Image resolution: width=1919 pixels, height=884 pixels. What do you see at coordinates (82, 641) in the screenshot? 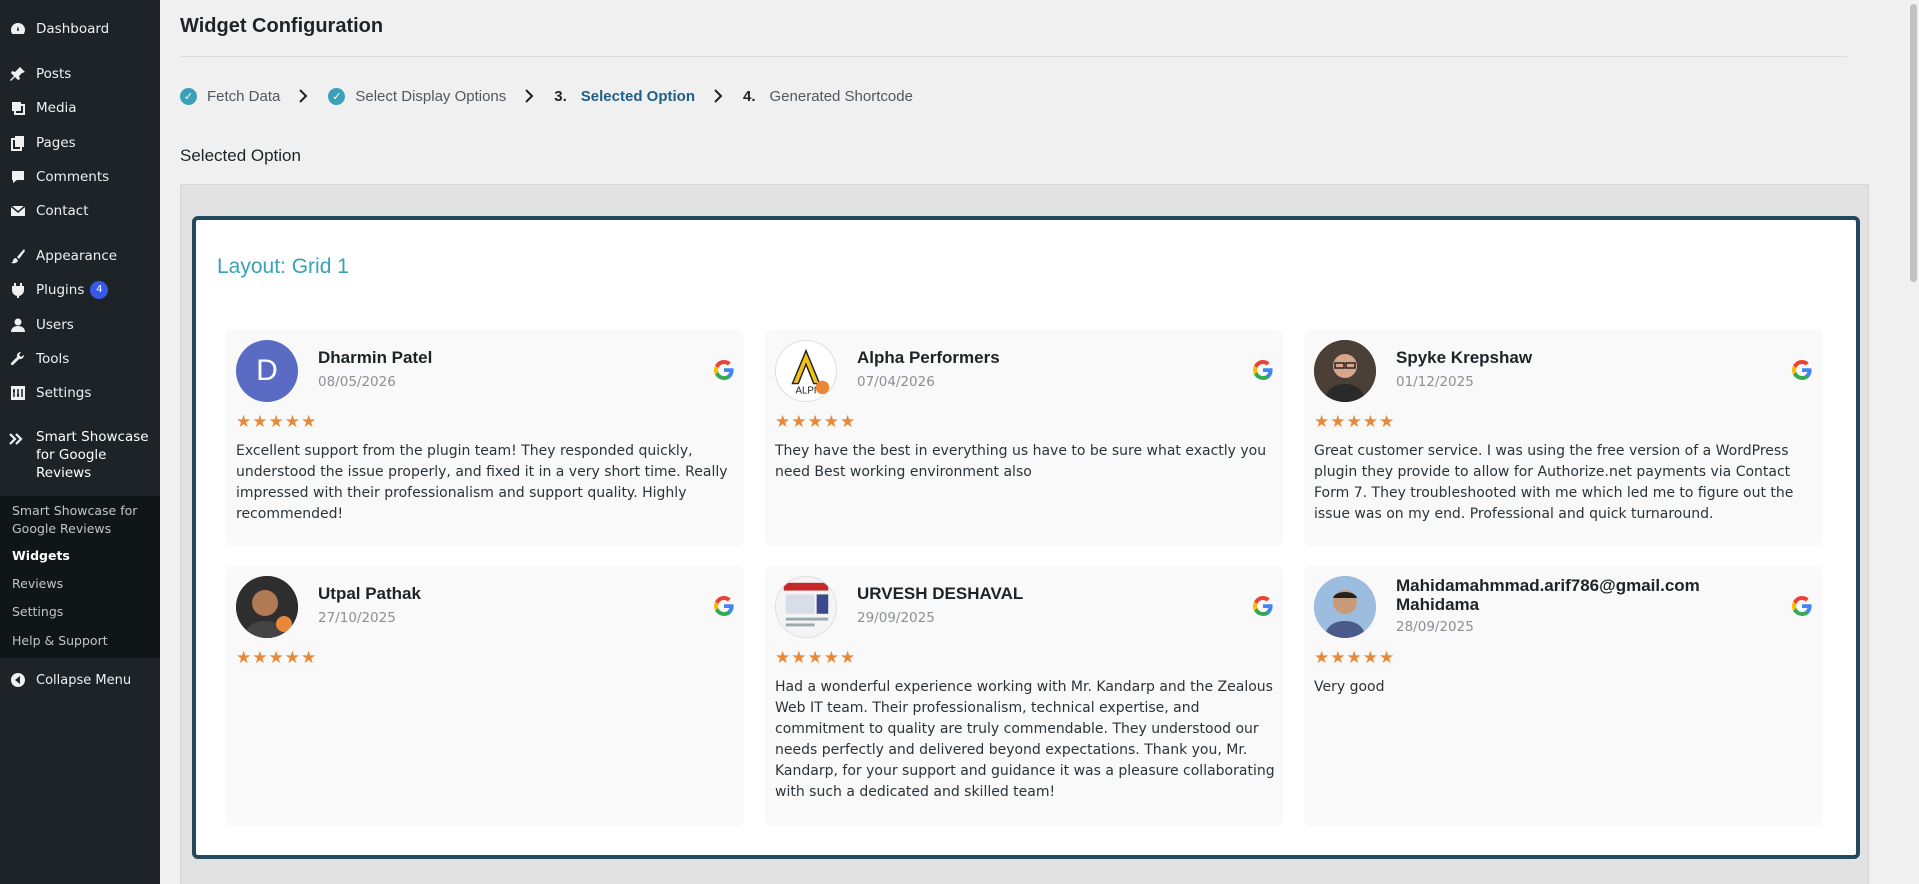
I see `submenu-item-help-support: Help & Support` at bounding box center [82, 641].